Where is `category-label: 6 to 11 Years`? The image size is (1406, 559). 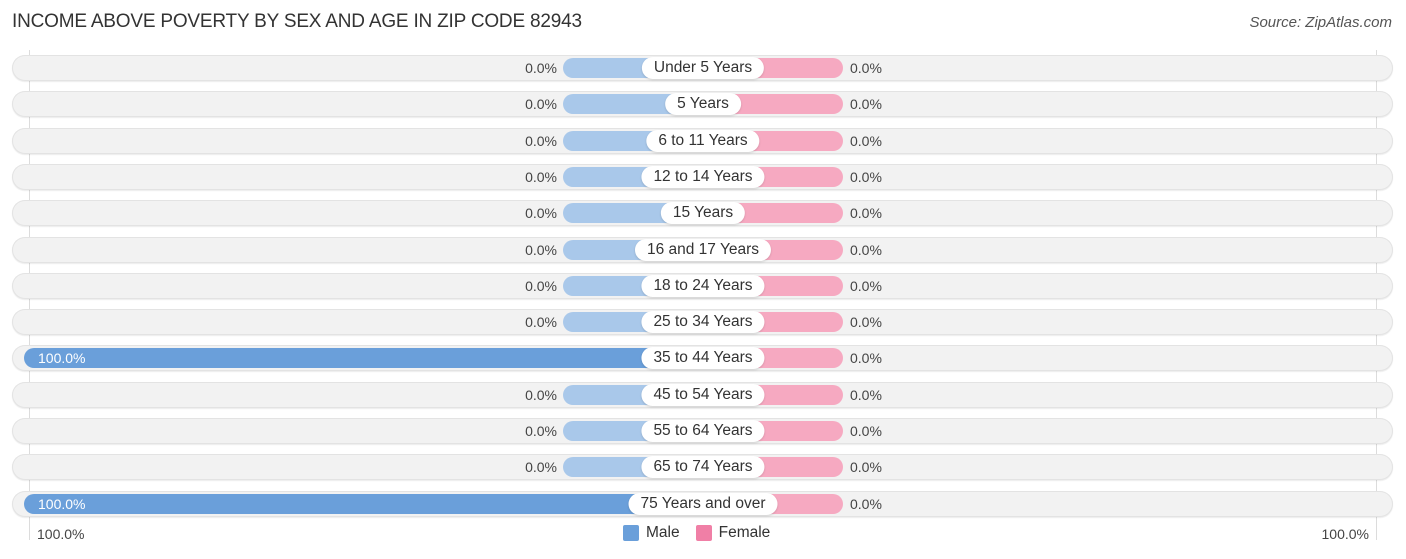
category-label: 6 to 11 Years is located at coordinates (703, 140).